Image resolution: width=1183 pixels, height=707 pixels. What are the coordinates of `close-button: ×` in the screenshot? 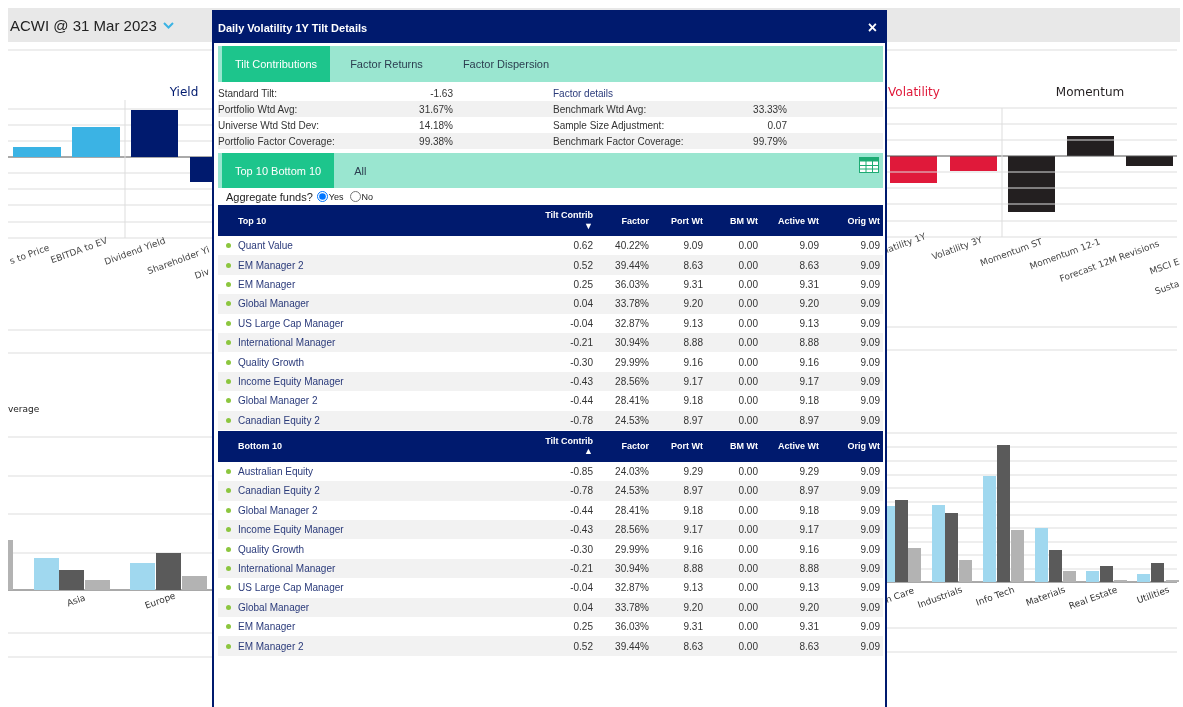 It's located at (872, 27).